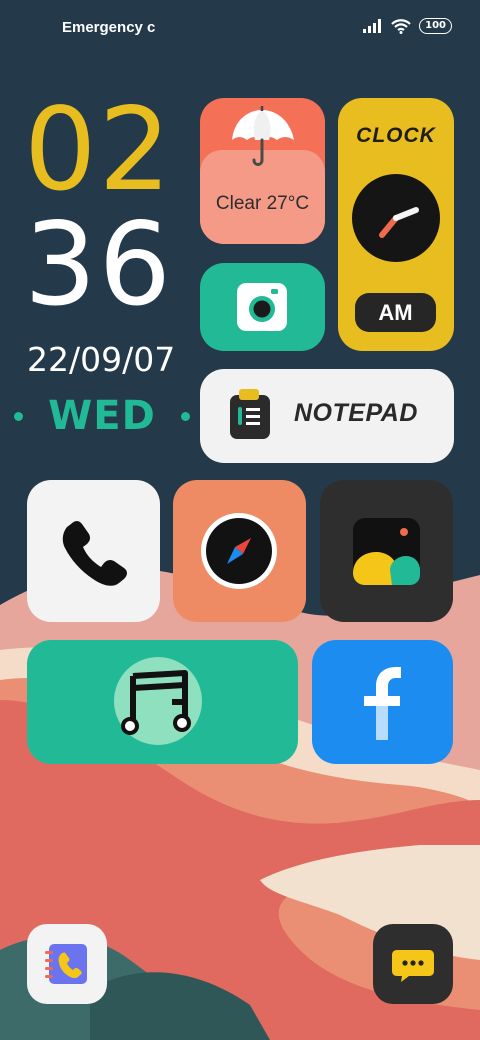  Describe the element at coordinates (109, 27) in the screenshot. I see `status-carrier-text: Emergency c` at that location.